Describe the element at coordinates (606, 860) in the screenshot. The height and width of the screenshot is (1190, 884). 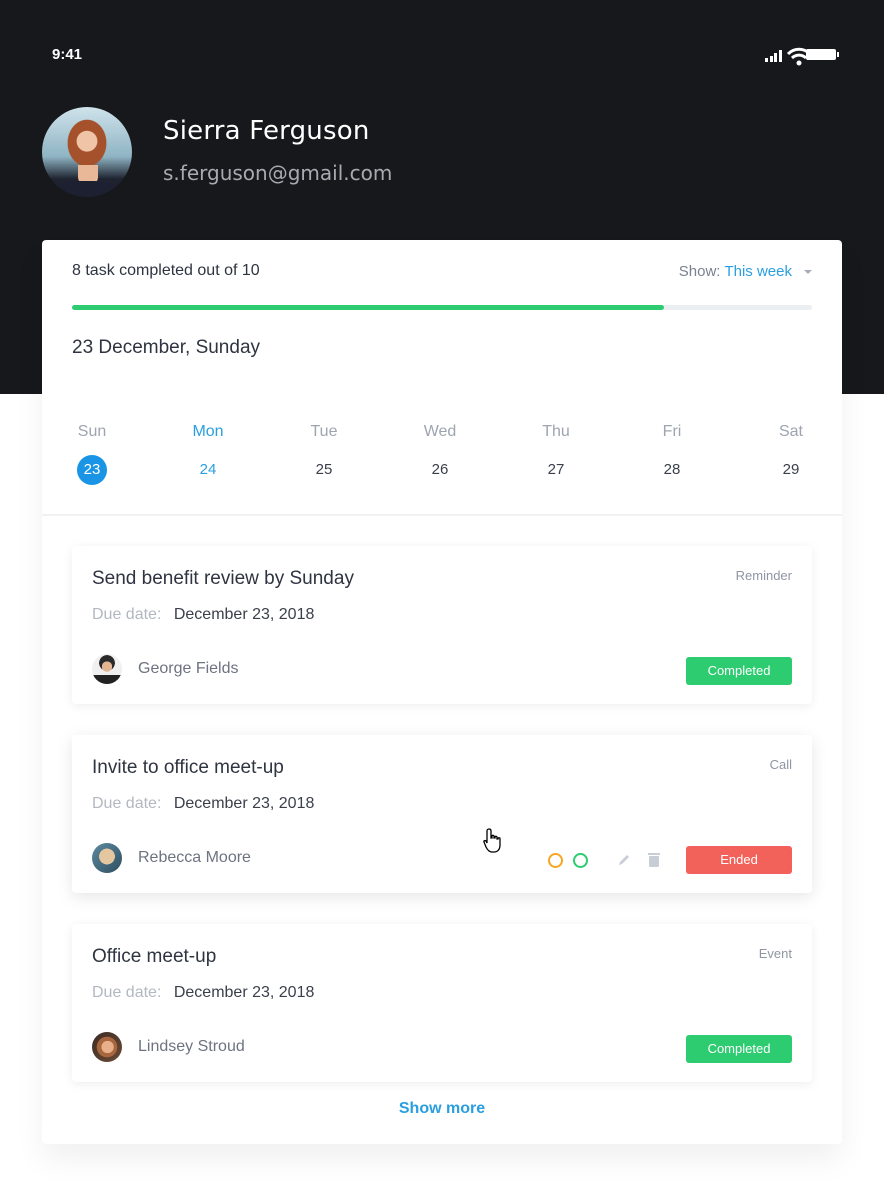
I see `task-actions` at that location.